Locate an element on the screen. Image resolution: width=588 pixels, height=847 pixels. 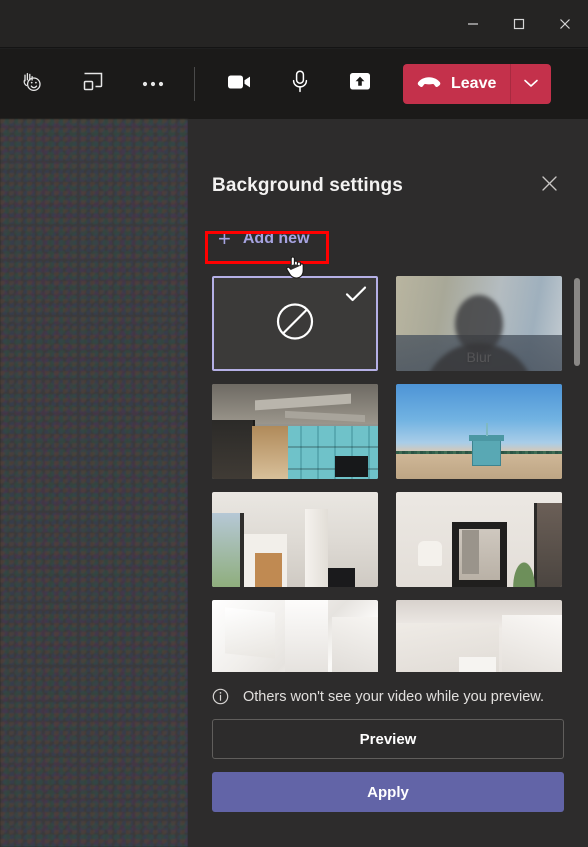
share-screen-icon is located at coordinates (360, 84).